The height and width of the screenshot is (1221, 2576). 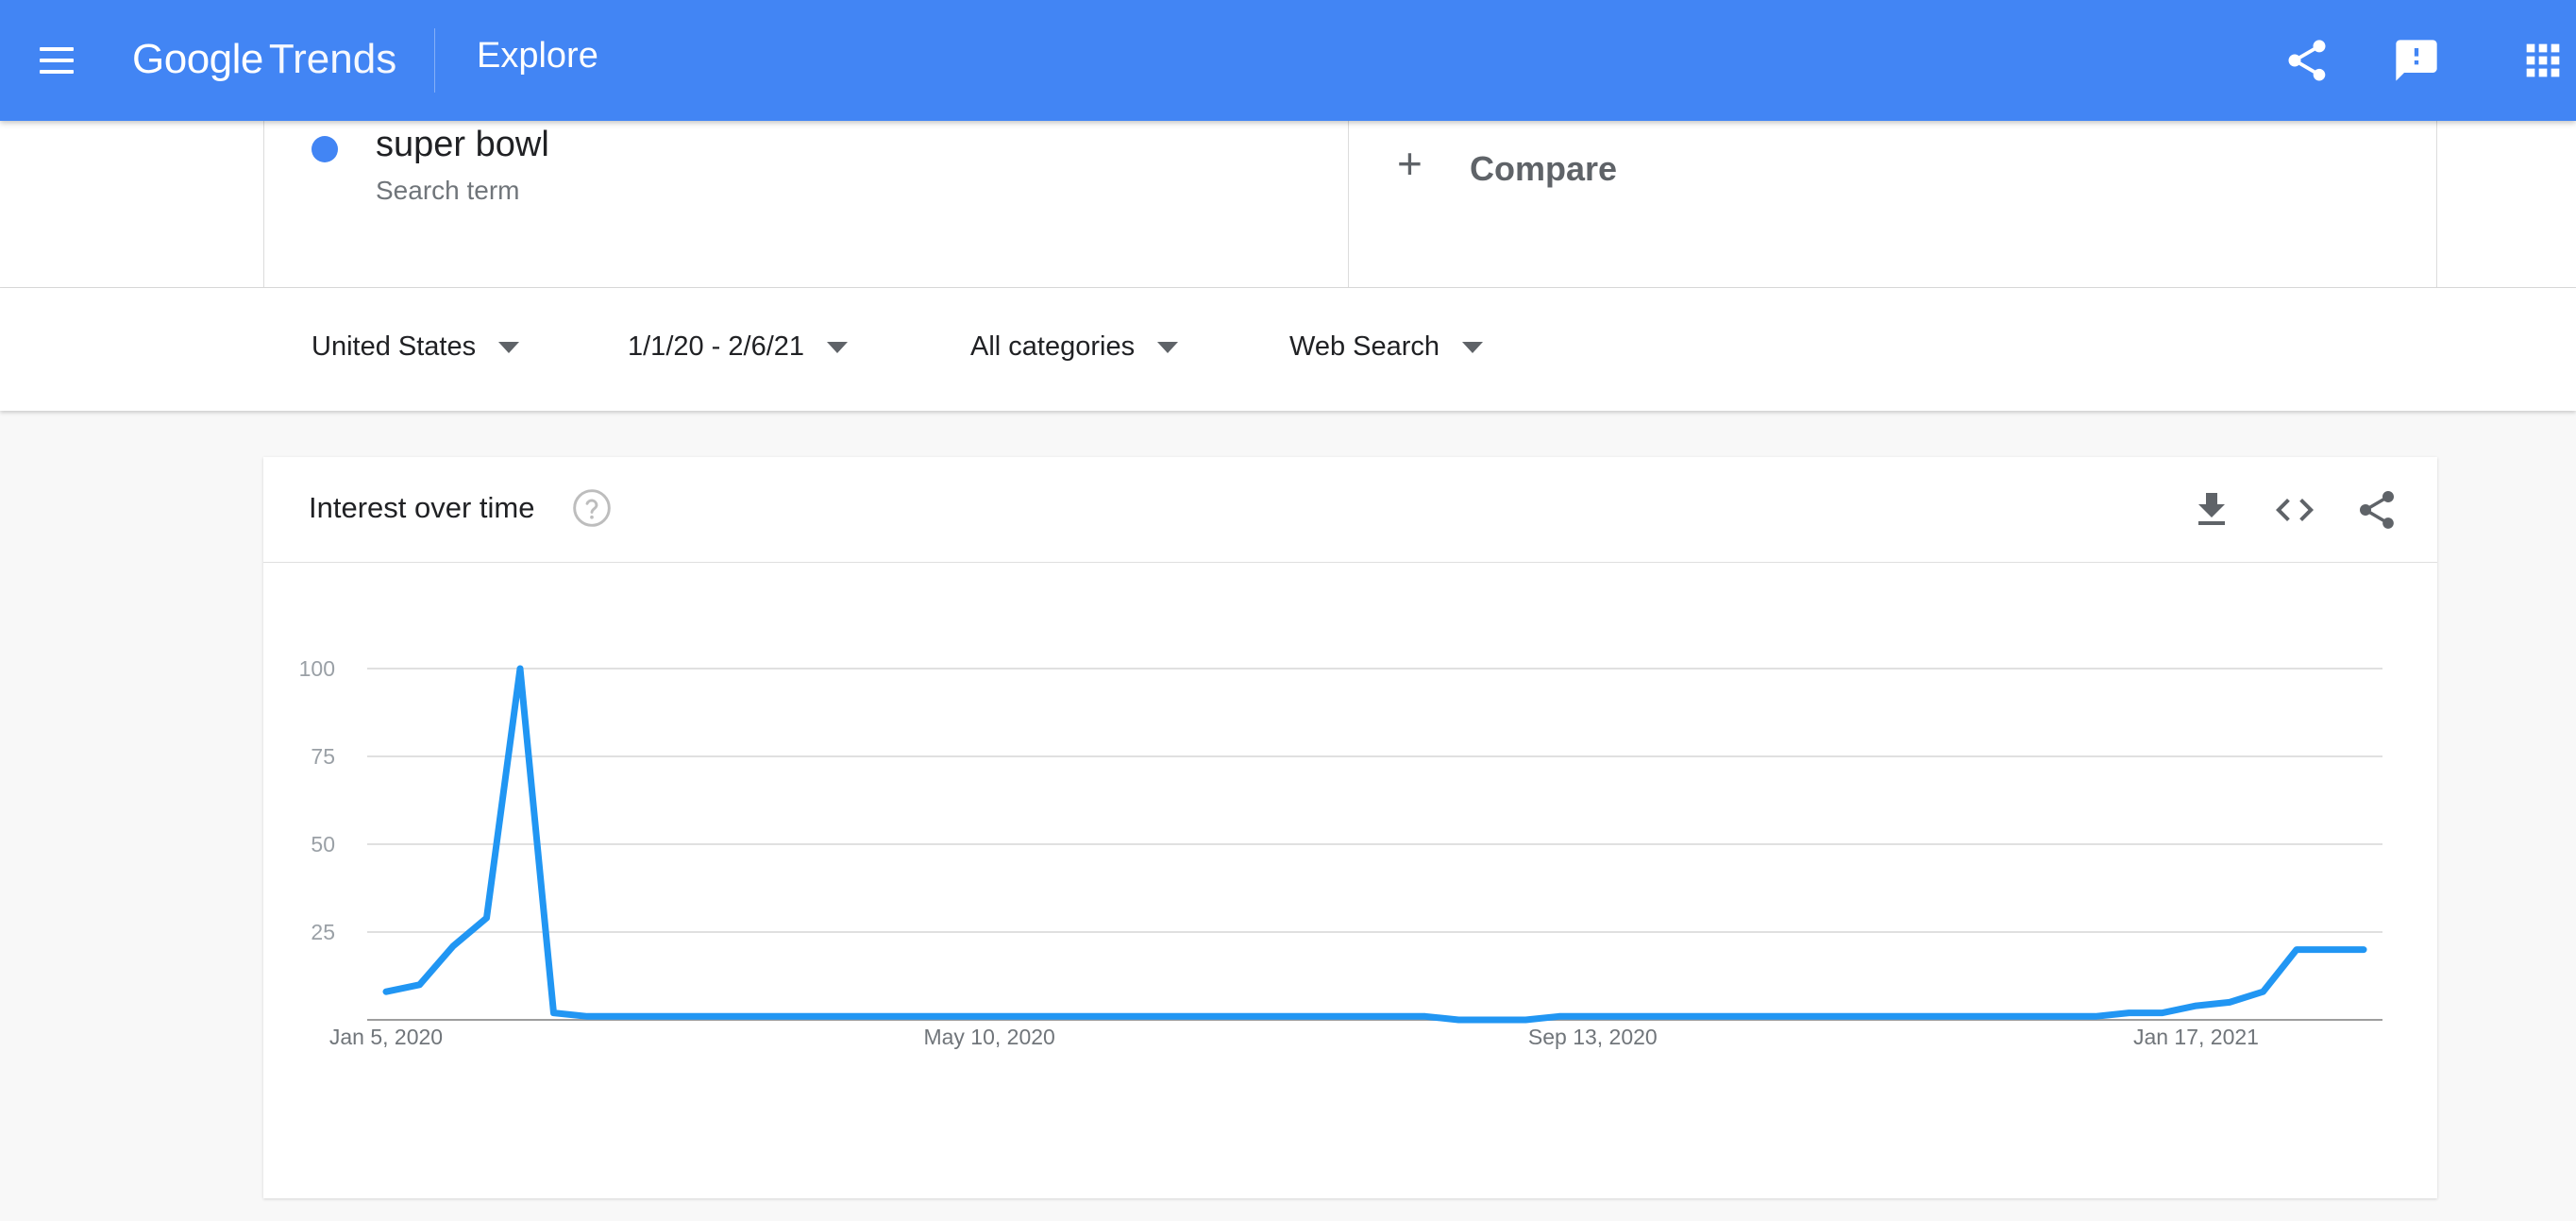 I want to click on compare-label: Compare, so click(x=1544, y=168).